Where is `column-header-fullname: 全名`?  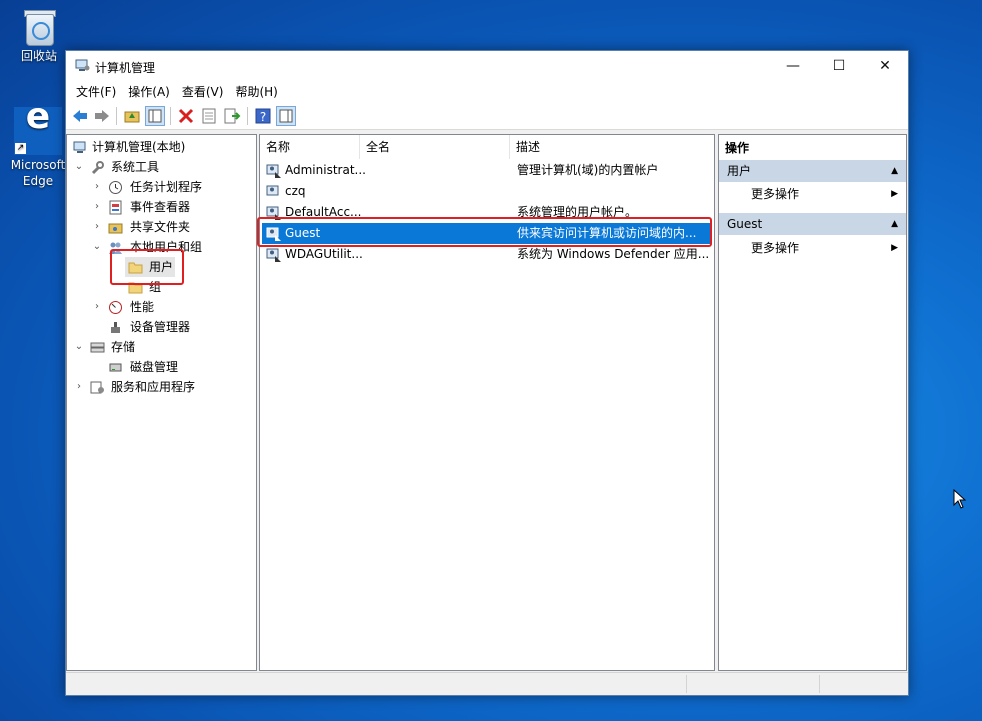
column-header-fullname: 全名 is located at coordinates (435, 147).